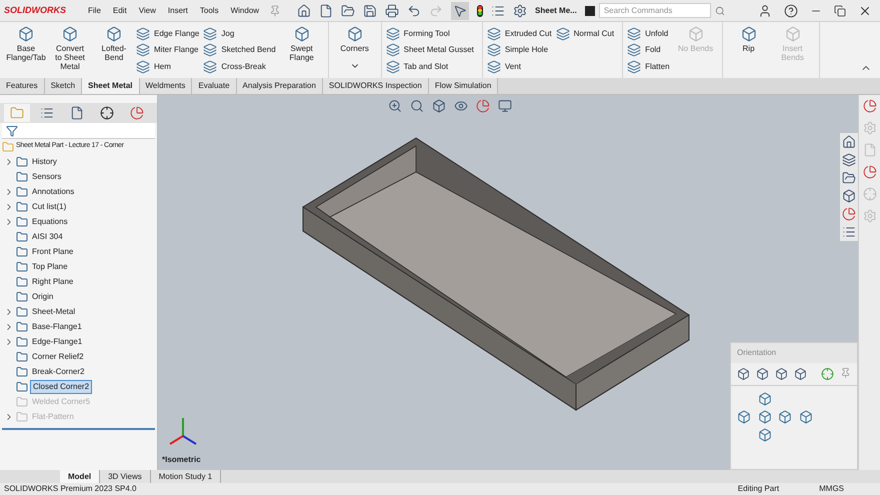 Image resolution: width=880 pixels, height=495 pixels. Describe the element at coordinates (414, 11) in the screenshot. I see `undo-icon` at that location.